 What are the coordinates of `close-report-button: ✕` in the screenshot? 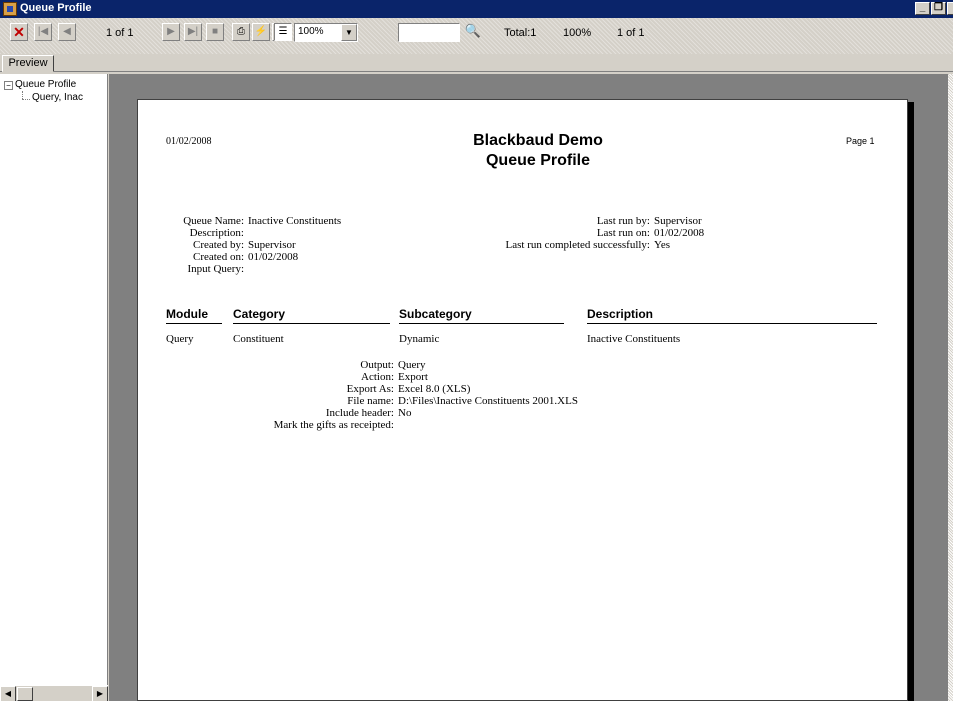 It's located at (19, 32).